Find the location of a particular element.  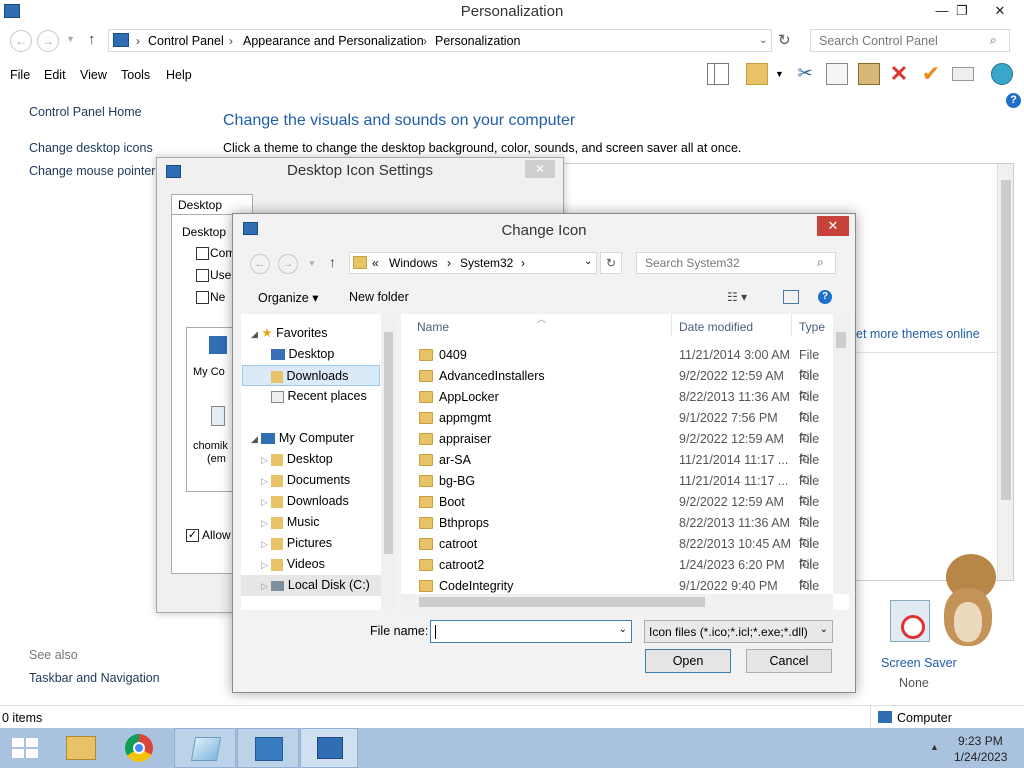

start-button is located at coordinates (29, 748).